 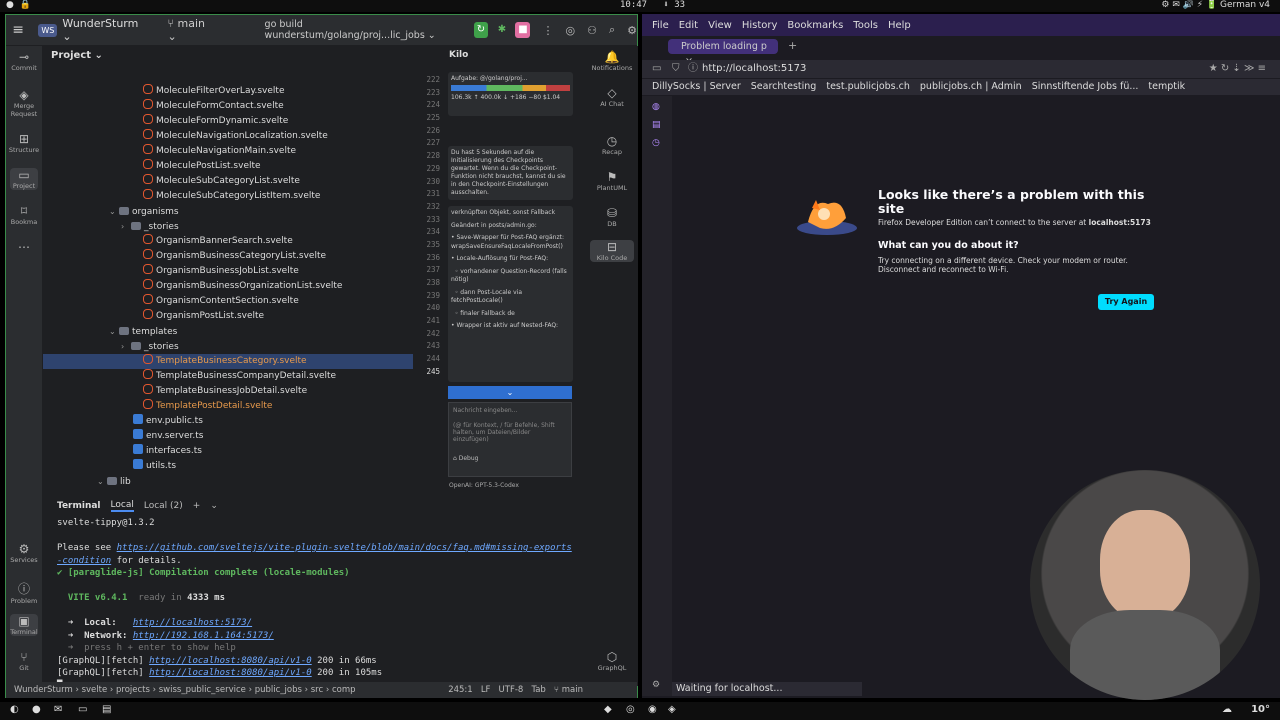 I want to click on terminal-tool: ▣ Terminal, so click(x=24, y=625).